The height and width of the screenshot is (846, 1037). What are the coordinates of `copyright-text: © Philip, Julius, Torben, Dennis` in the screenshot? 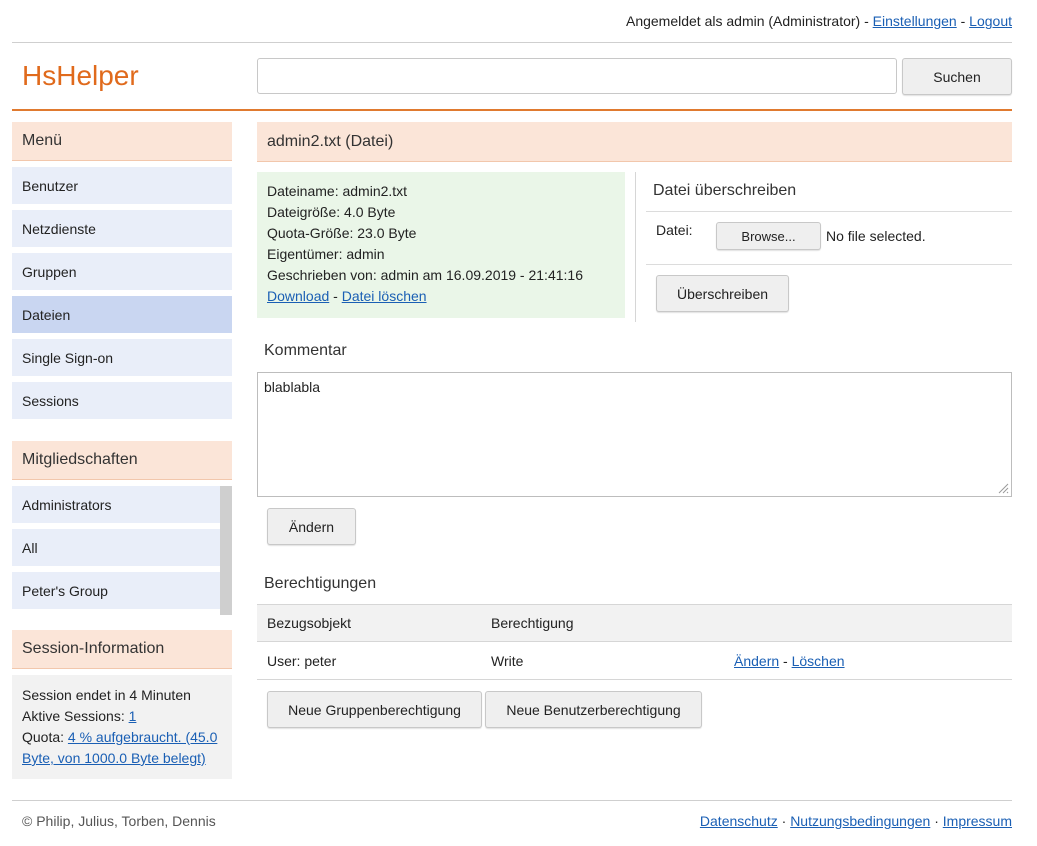 It's located at (119, 820).